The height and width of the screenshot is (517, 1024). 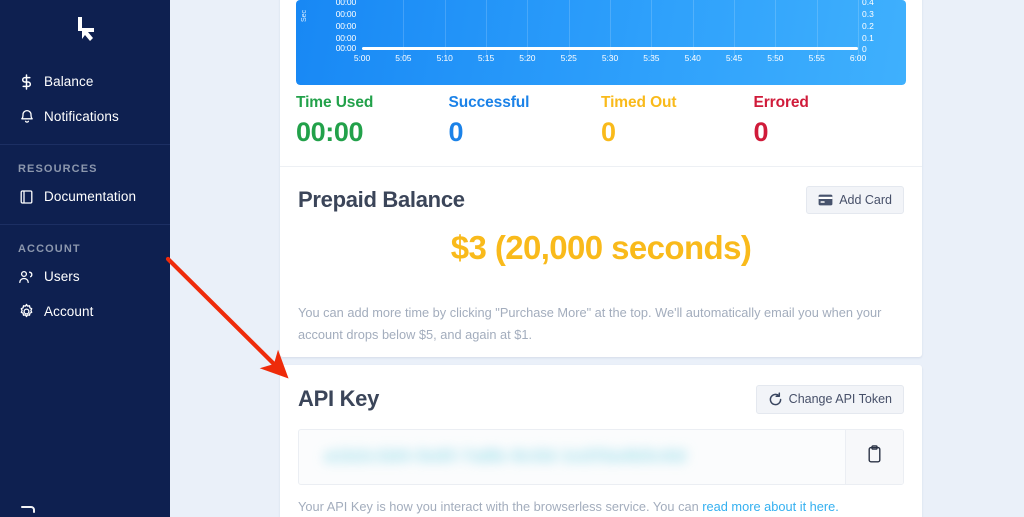 I want to click on x-tick: 5:00, so click(x=362, y=58).